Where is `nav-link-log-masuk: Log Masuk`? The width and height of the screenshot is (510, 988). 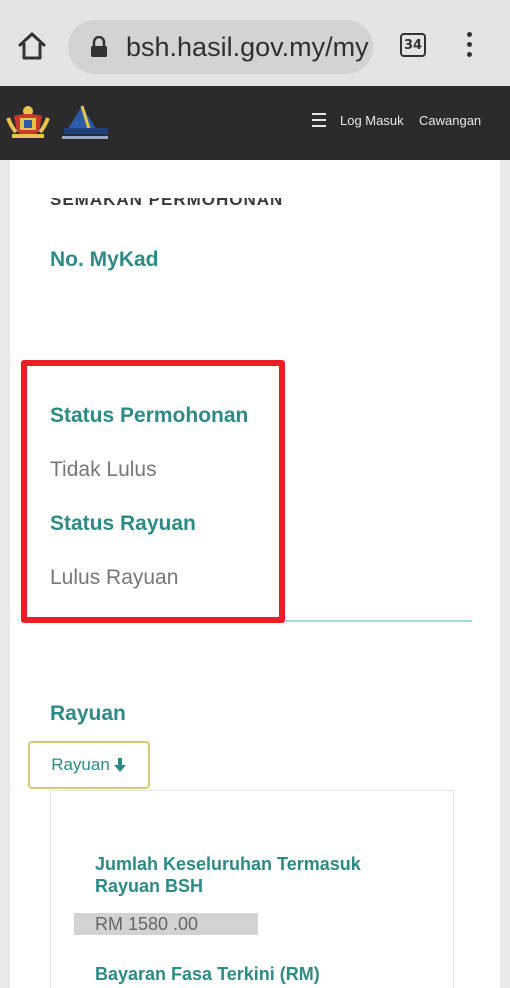
nav-link-log-masuk: Log Masuk is located at coordinates (372, 120).